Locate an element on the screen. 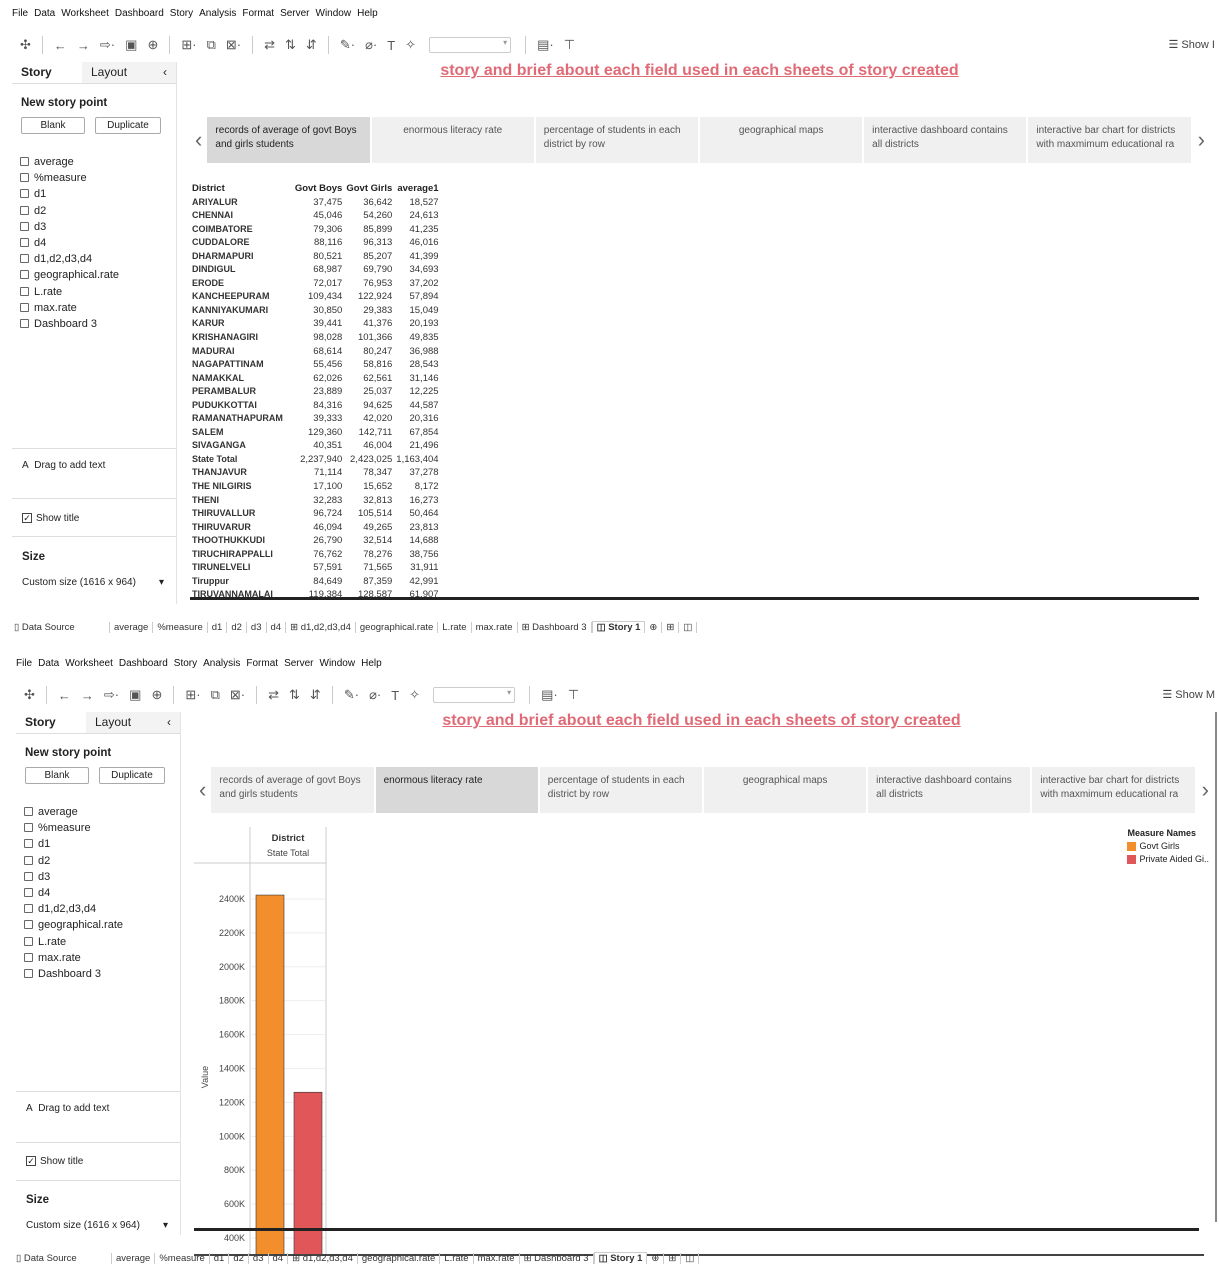  group-icon: ⌀· is located at coordinates (375, 695).